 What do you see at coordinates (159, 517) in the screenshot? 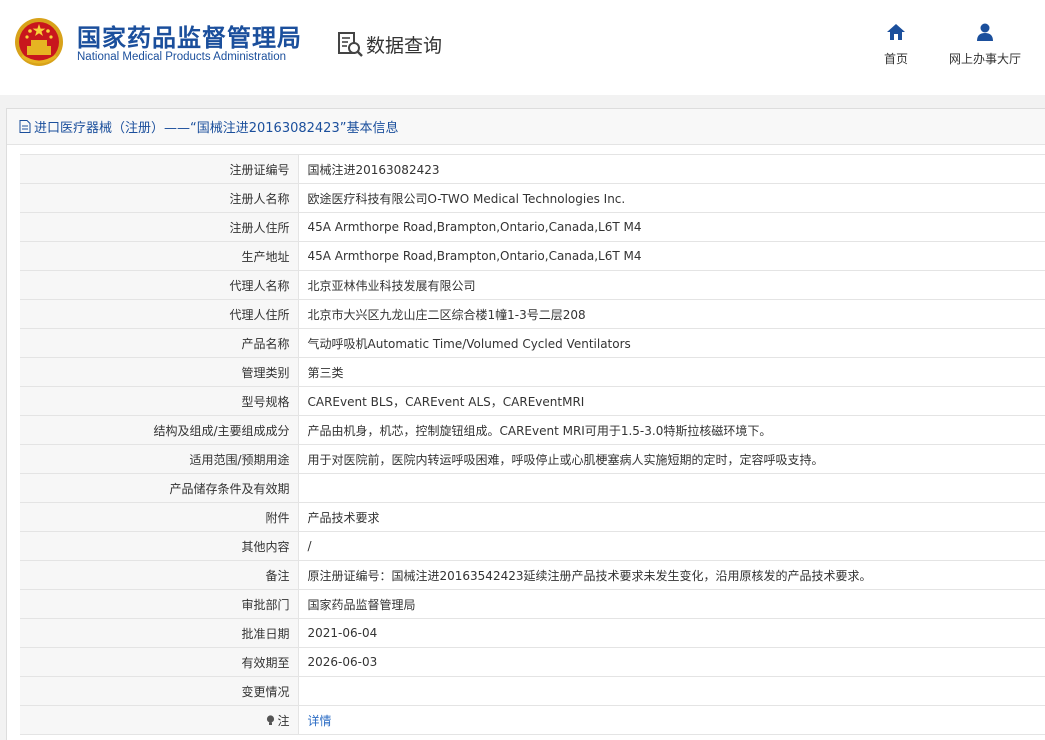
I see `field-label: 附件` at bounding box center [159, 517].